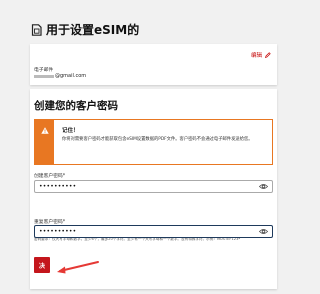 This screenshot has width=320, height=294. What do you see at coordinates (58, 231) in the screenshot?
I see `confirm-password-value: ••••••••••` at bounding box center [58, 231].